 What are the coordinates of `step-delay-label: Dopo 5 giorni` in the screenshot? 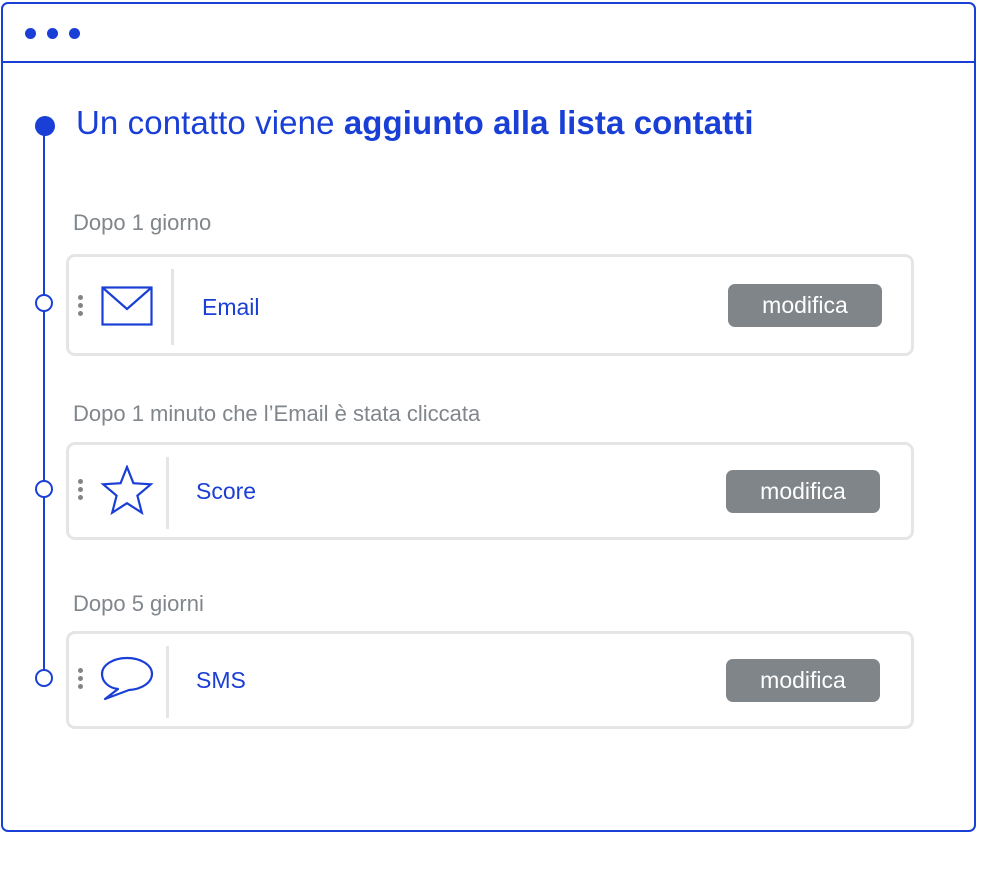 It's located at (138, 603).